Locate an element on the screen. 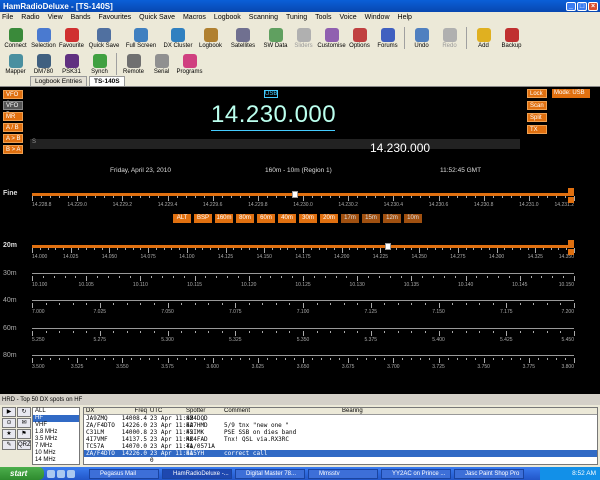 The height and width of the screenshot is (480, 600). band-button-30m: 30m is located at coordinates (308, 218).